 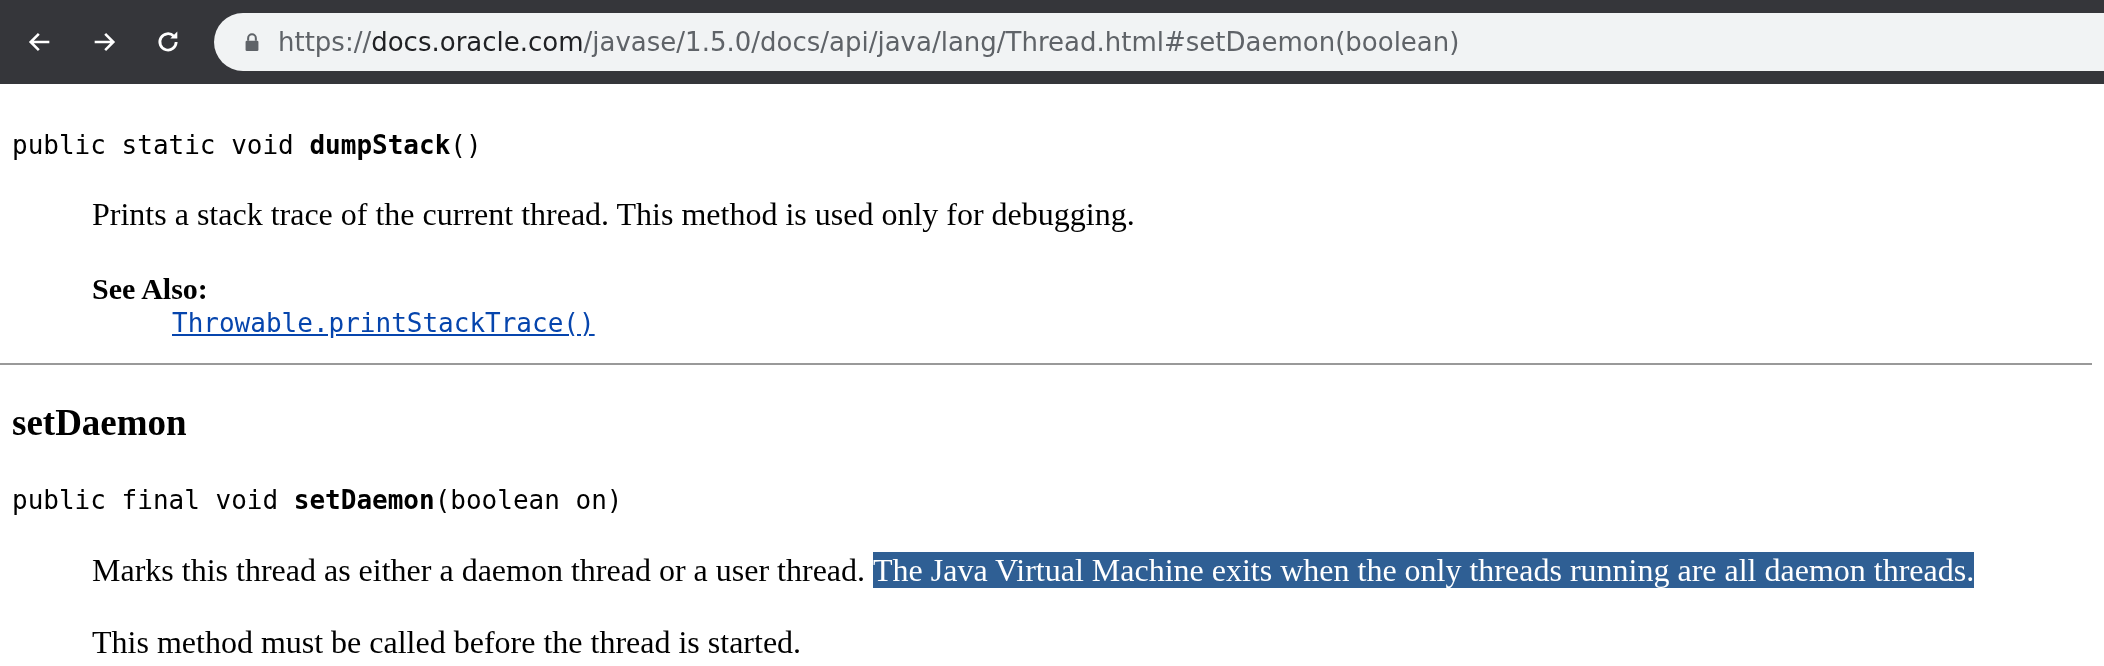 I want to click on method-signature: public static void dumpStack(), so click(x=247, y=146).